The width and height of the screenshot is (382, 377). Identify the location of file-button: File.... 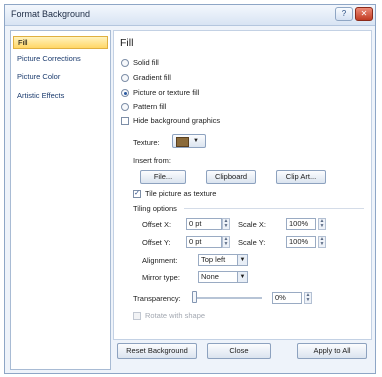
(163, 177).